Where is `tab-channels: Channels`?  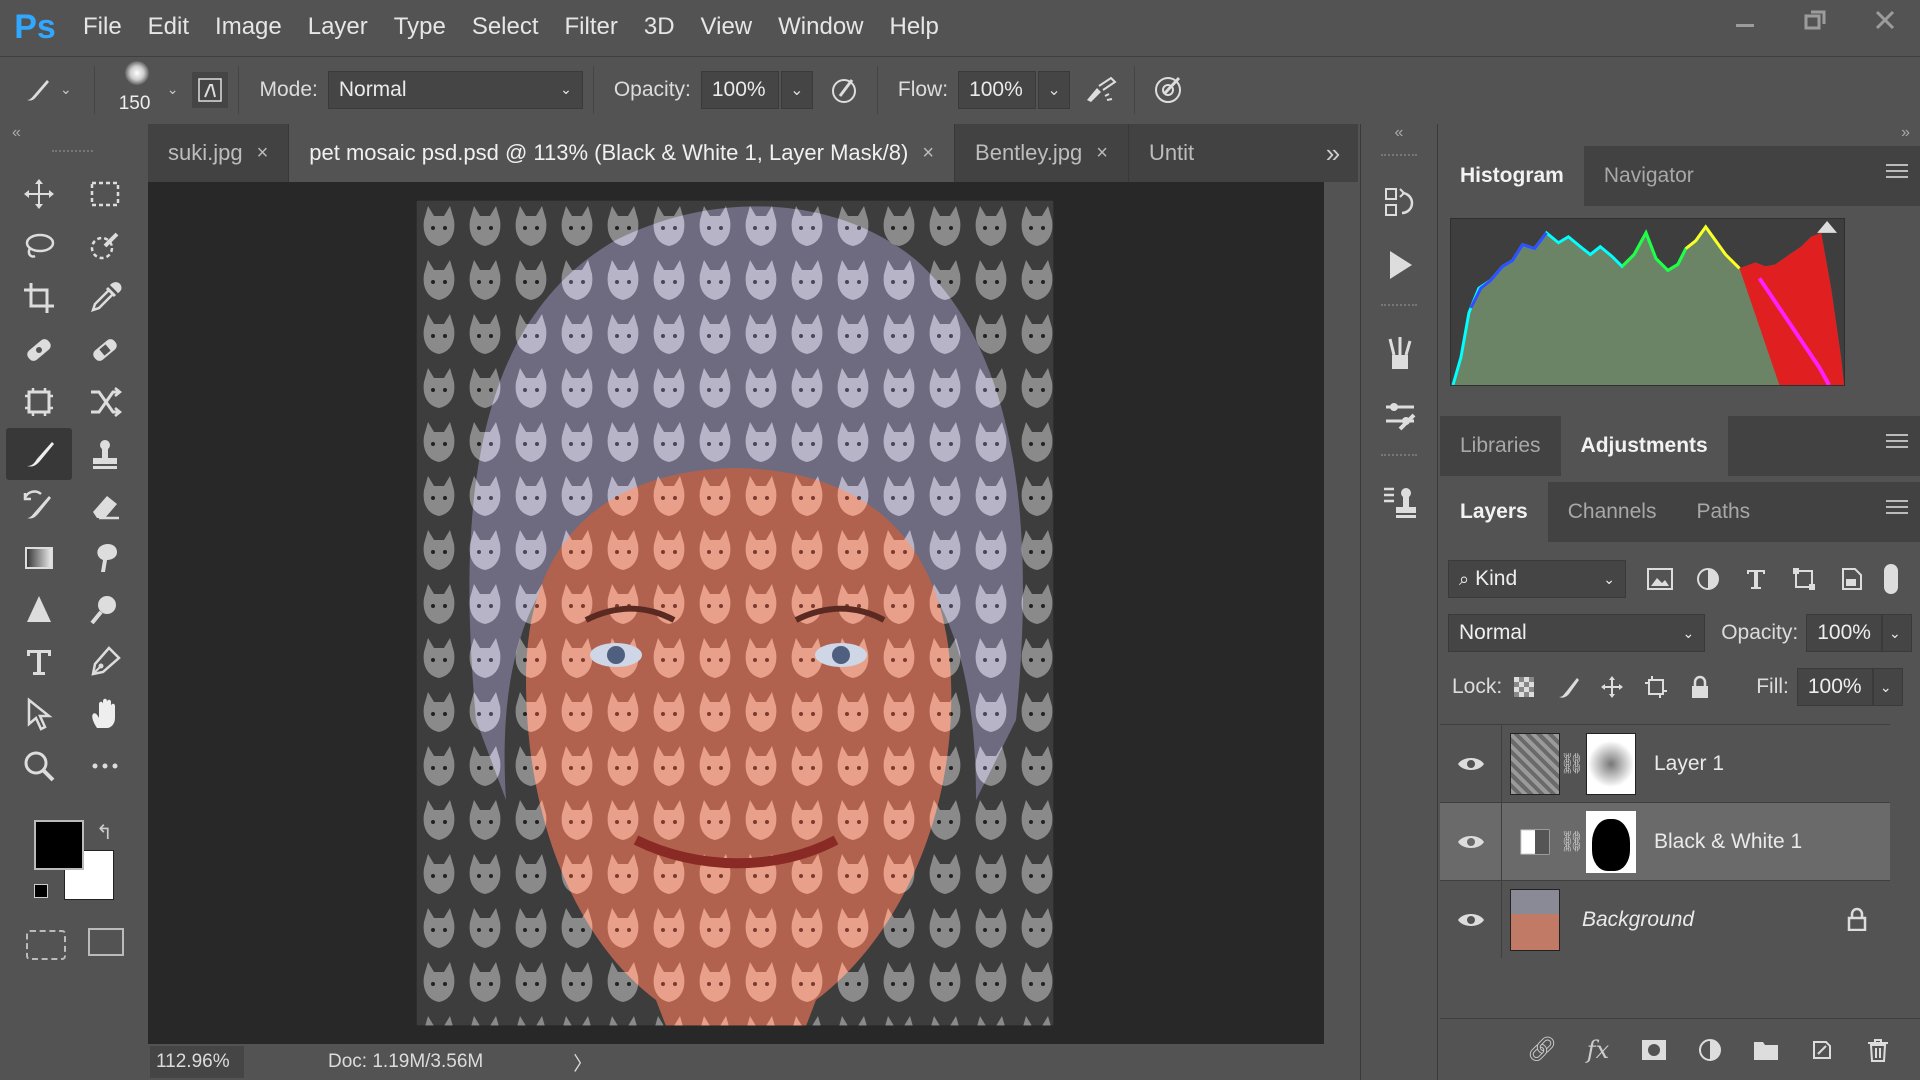
tab-channels: Channels is located at coordinates (1612, 512).